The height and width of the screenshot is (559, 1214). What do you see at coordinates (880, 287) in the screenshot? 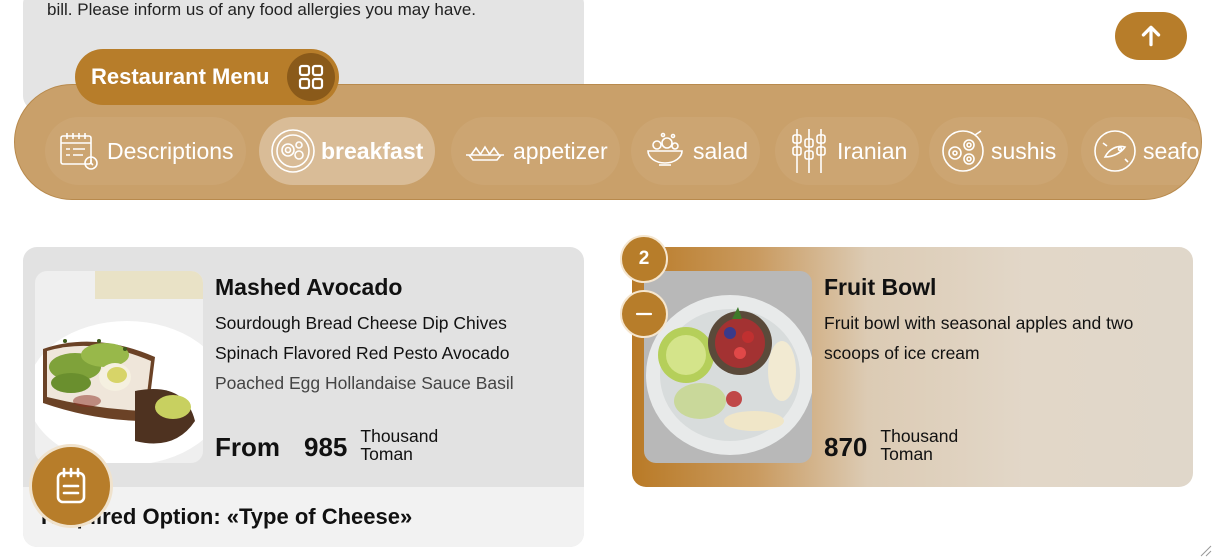
I see `item-name: Fruit Bowl` at bounding box center [880, 287].